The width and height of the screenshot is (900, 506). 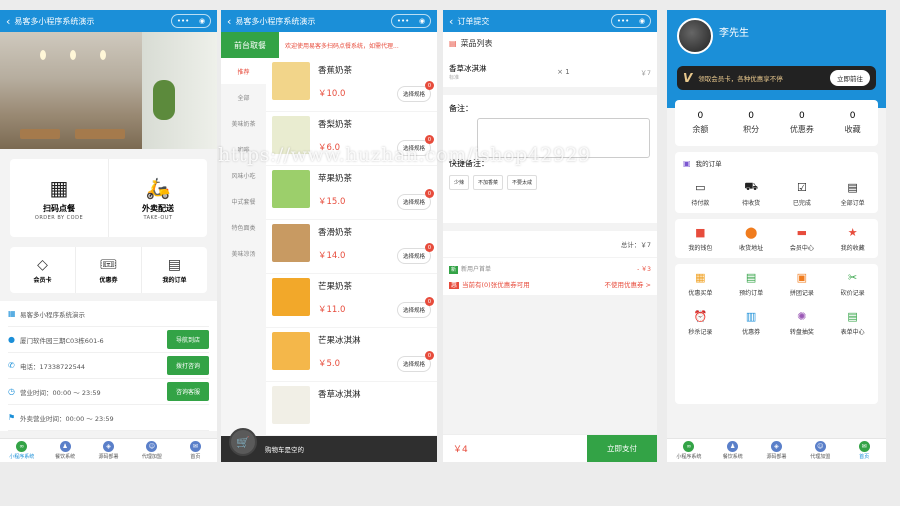 I want to click on item-price: ￥7, so click(x=645, y=73).